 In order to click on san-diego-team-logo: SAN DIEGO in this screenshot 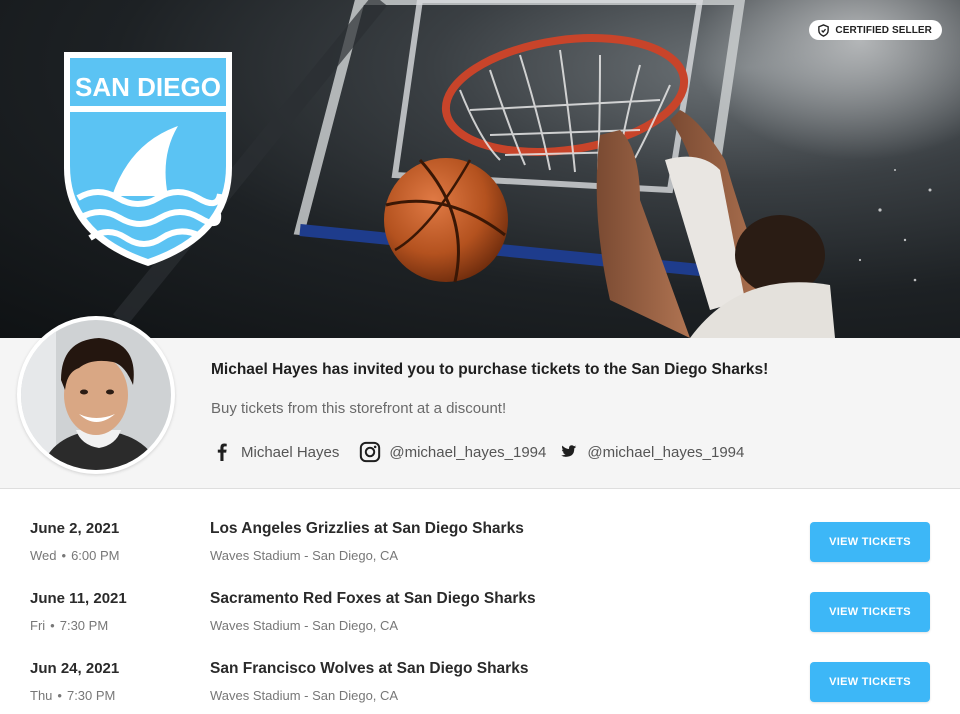, I will do `click(148, 159)`.